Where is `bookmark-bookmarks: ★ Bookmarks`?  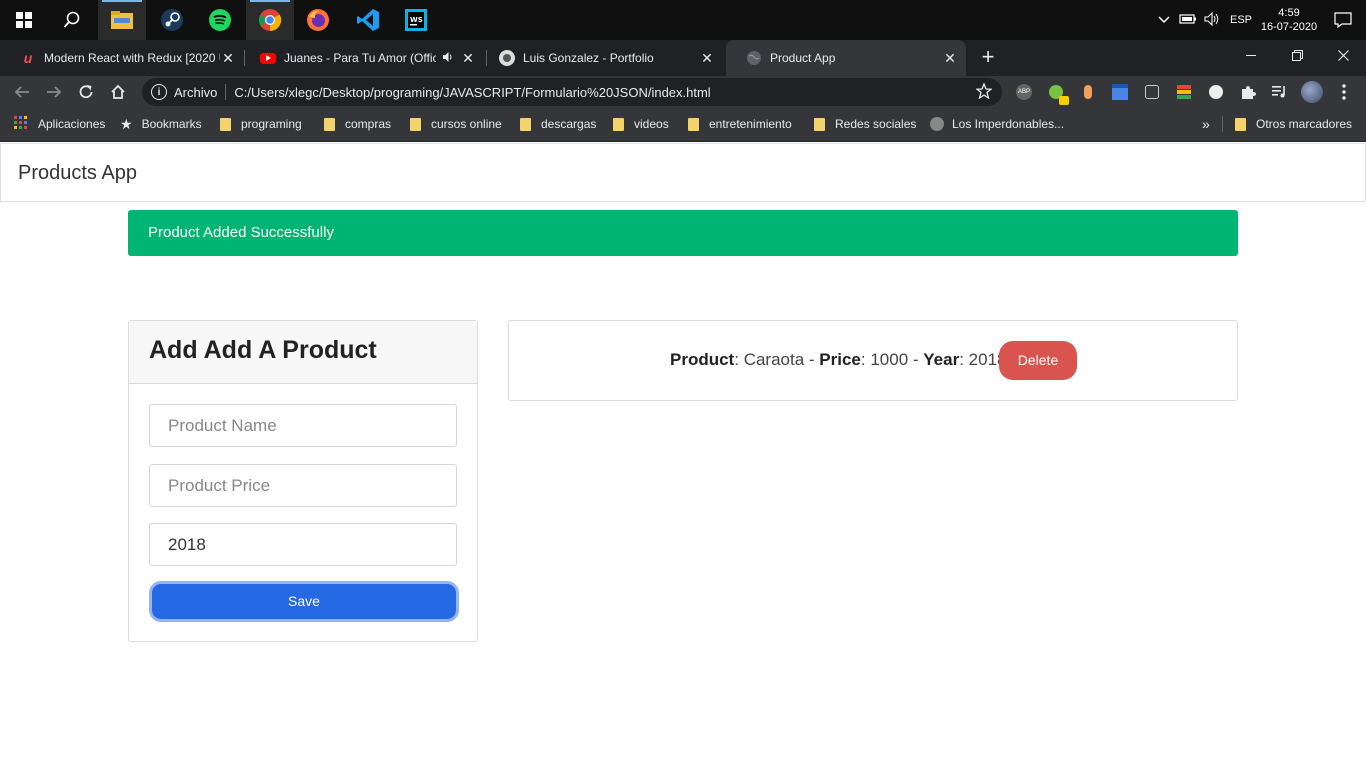
bookmark-bookmarks: ★ Bookmarks is located at coordinates (161, 124).